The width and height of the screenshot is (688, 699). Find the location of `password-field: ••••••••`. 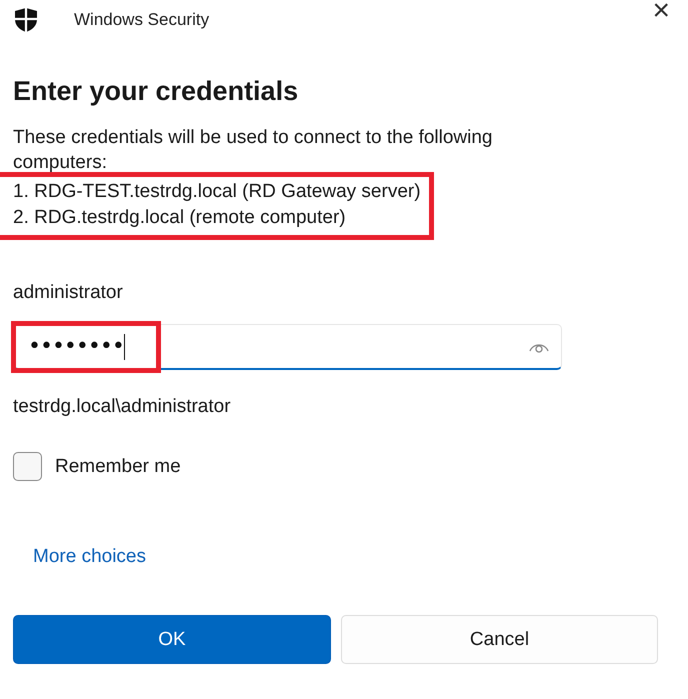

password-field: •••••••• is located at coordinates (287, 347).